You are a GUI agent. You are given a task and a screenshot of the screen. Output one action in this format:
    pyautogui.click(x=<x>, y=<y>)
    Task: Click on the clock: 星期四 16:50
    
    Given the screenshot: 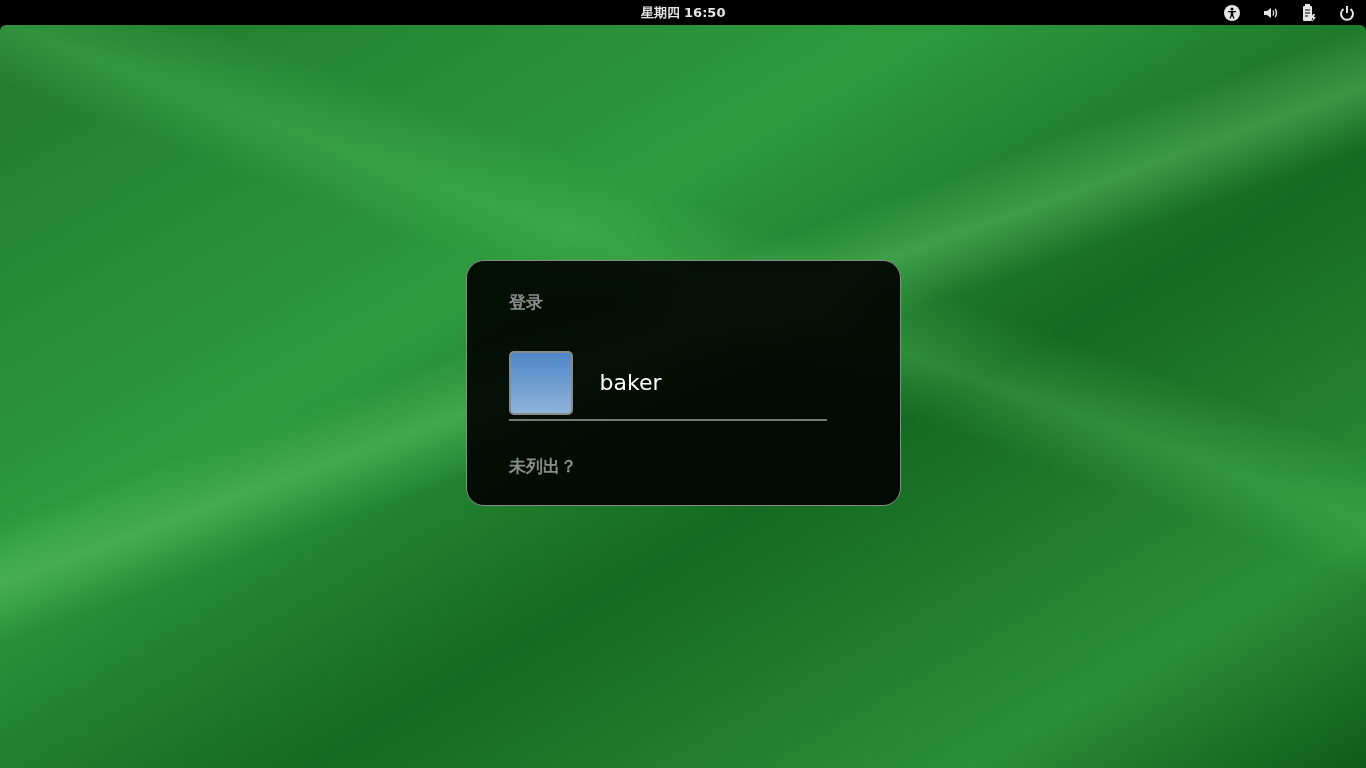 What is the action you would take?
    pyautogui.click(x=683, y=12)
    